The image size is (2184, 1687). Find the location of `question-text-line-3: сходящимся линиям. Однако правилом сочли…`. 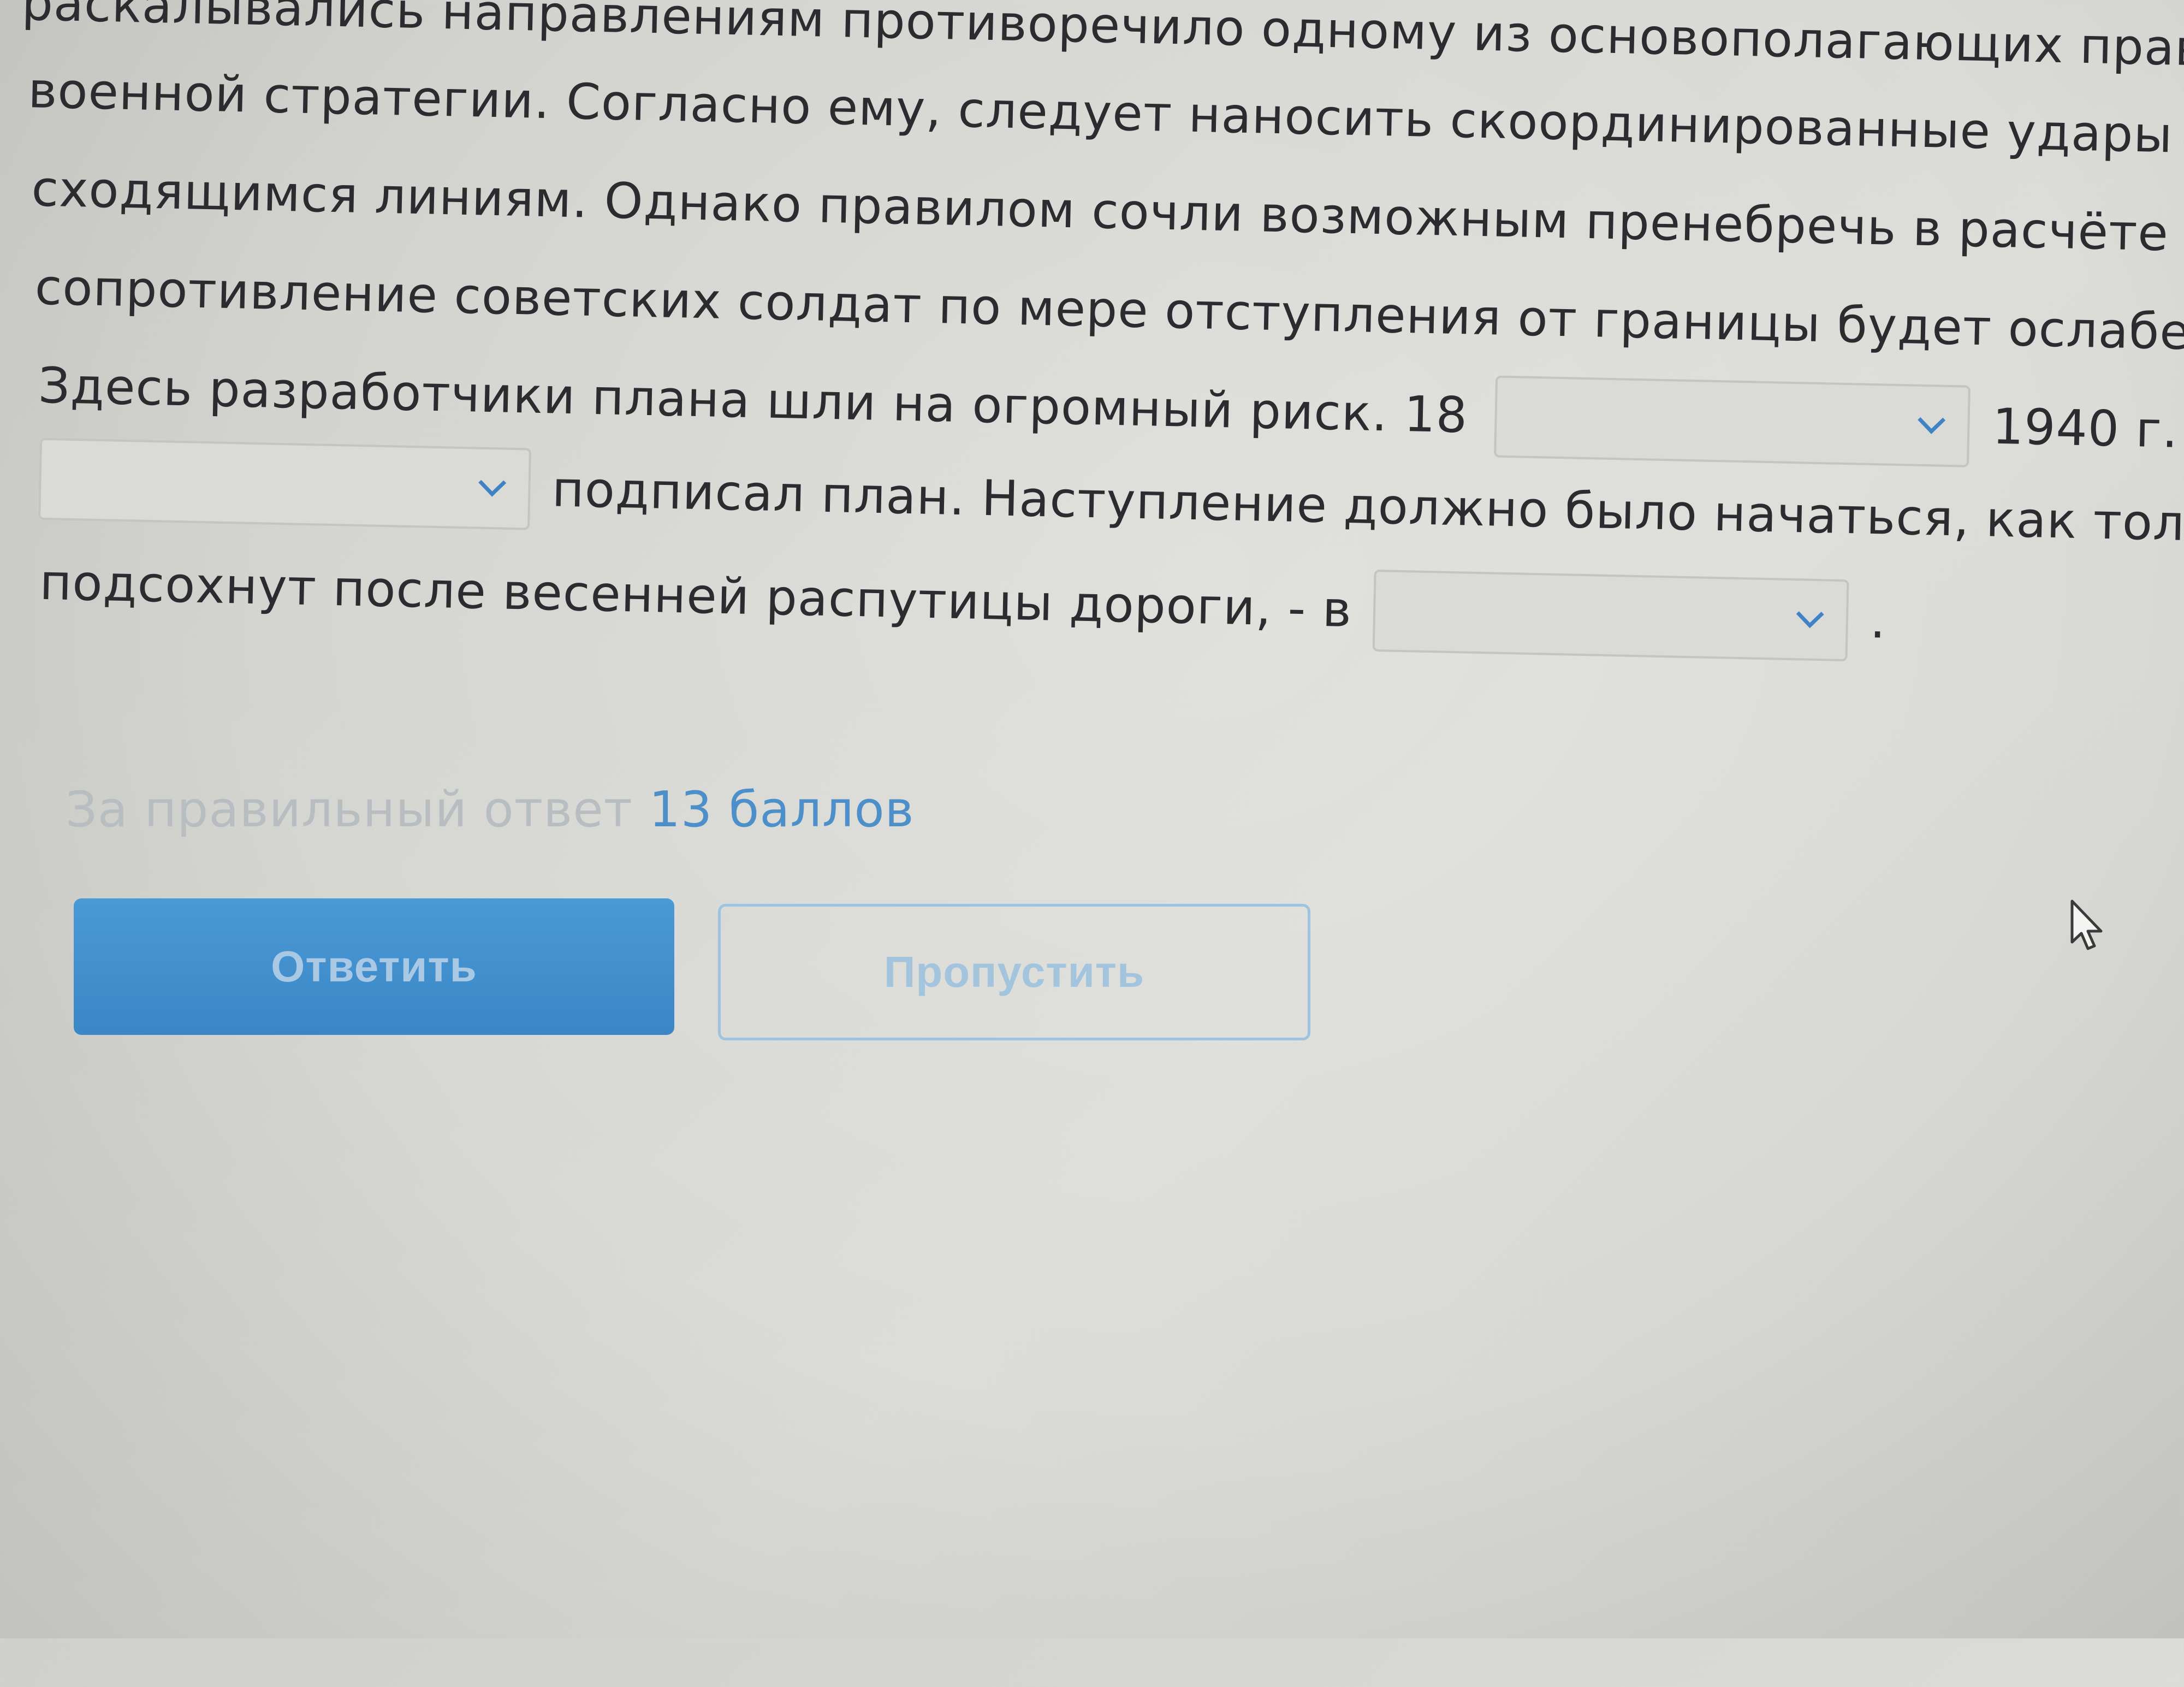

question-text-line-3: сходящимся линиям. Однако правилом сочли… is located at coordinates (1107, 213).